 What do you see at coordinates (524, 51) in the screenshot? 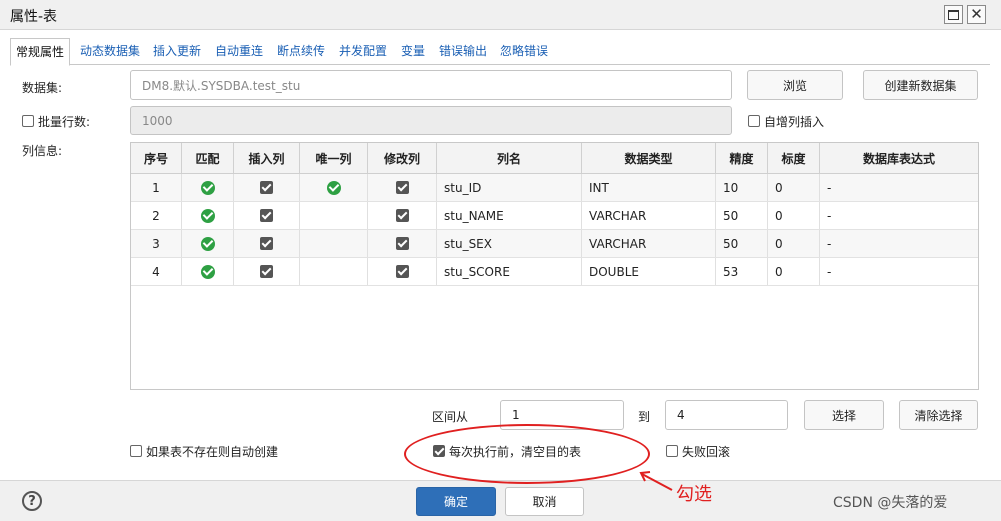
I see `tab-ignore-errors: 忽略错误` at bounding box center [524, 51].